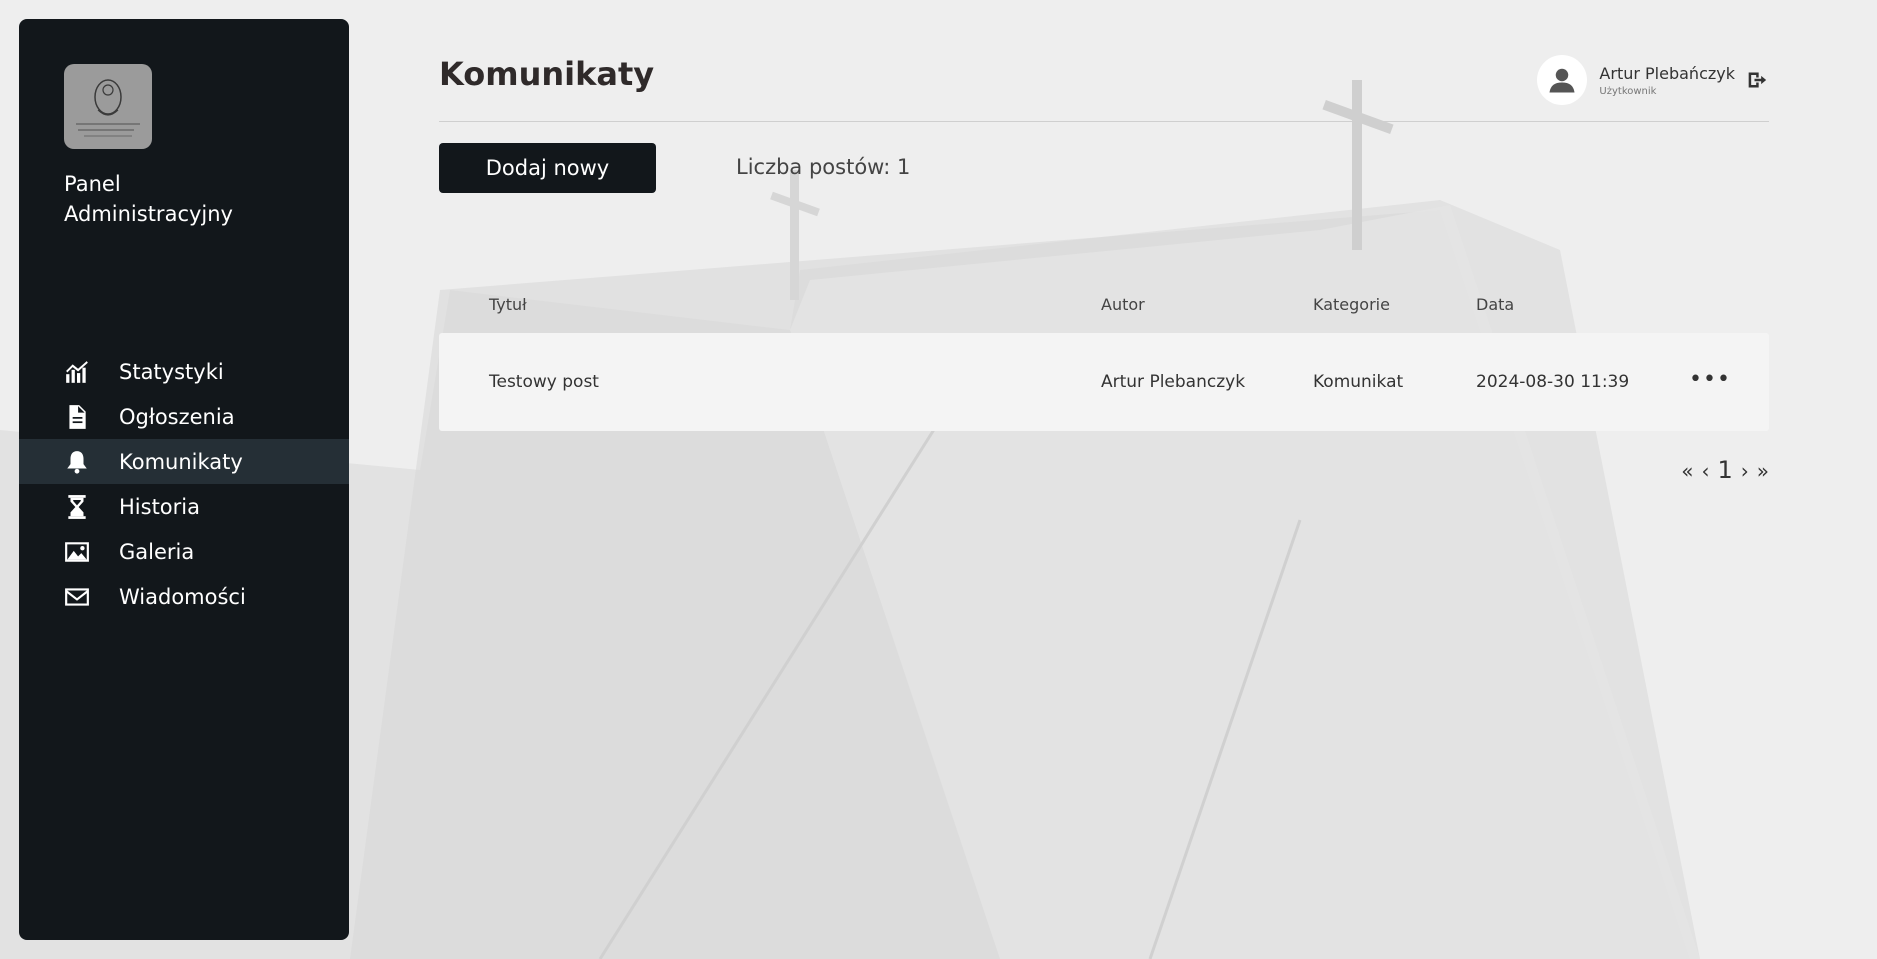 The width and height of the screenshot is (1877, 959). Describe the element at coordinates (1495, 304) in the screenshot. I see `column-header-date: Data` at that location.